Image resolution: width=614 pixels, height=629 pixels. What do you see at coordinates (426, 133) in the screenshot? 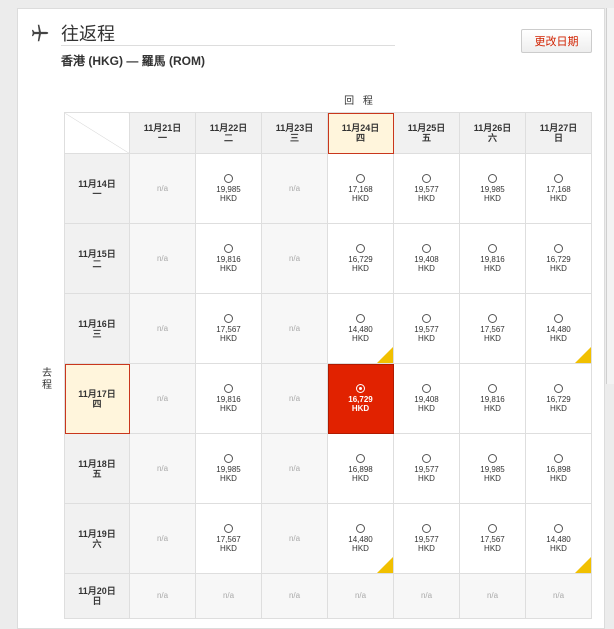
I see `return-date-header: 11月25日五` at bounding box center [426, 133].